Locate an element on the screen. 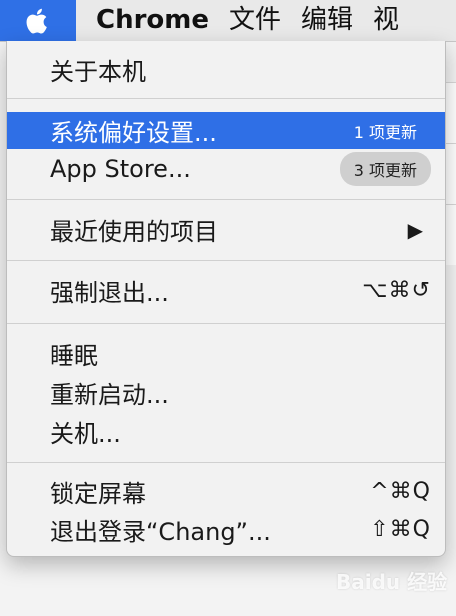 The width and height of the screenshot is (456, 616). menu-item-label: 锁定屏幕 is located at coordinates (98, 494).